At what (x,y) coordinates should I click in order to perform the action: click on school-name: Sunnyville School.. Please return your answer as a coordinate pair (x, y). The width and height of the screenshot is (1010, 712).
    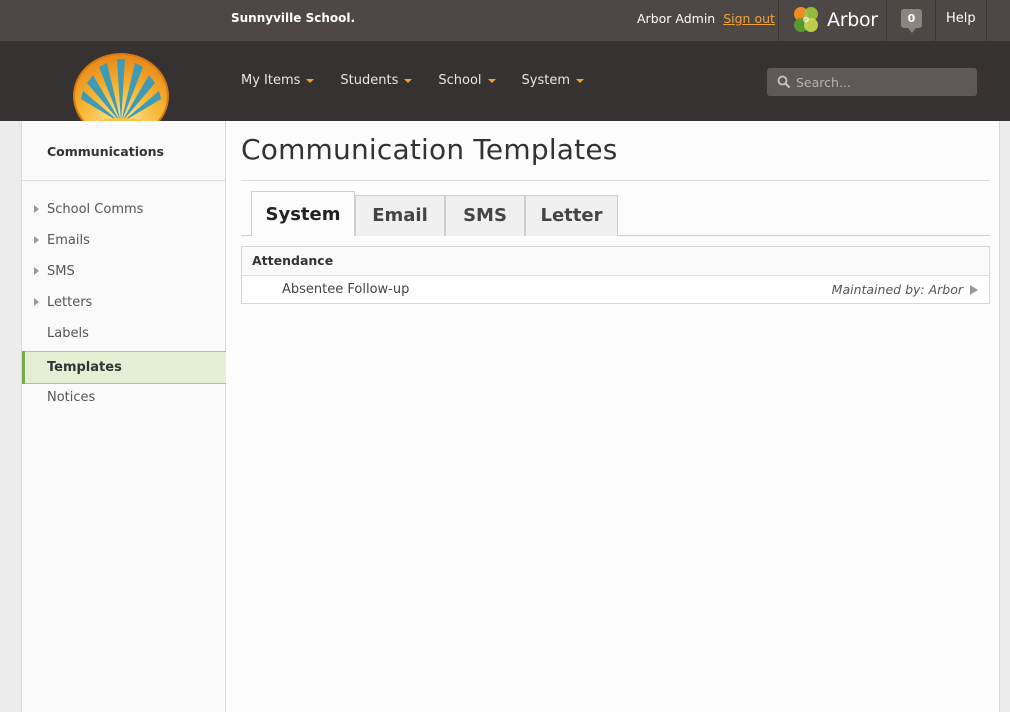
    Looking at the image, I should click on (293, 18).